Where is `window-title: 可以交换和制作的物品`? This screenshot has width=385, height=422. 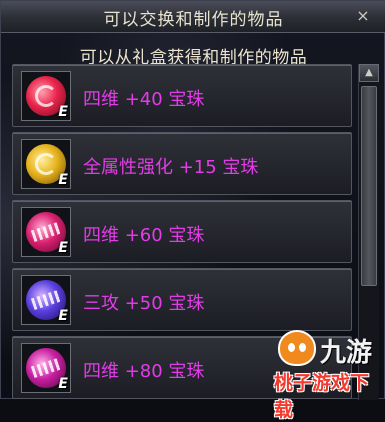
window-title: 可以交换和制作的物品 is located at coordinates (193, 20).